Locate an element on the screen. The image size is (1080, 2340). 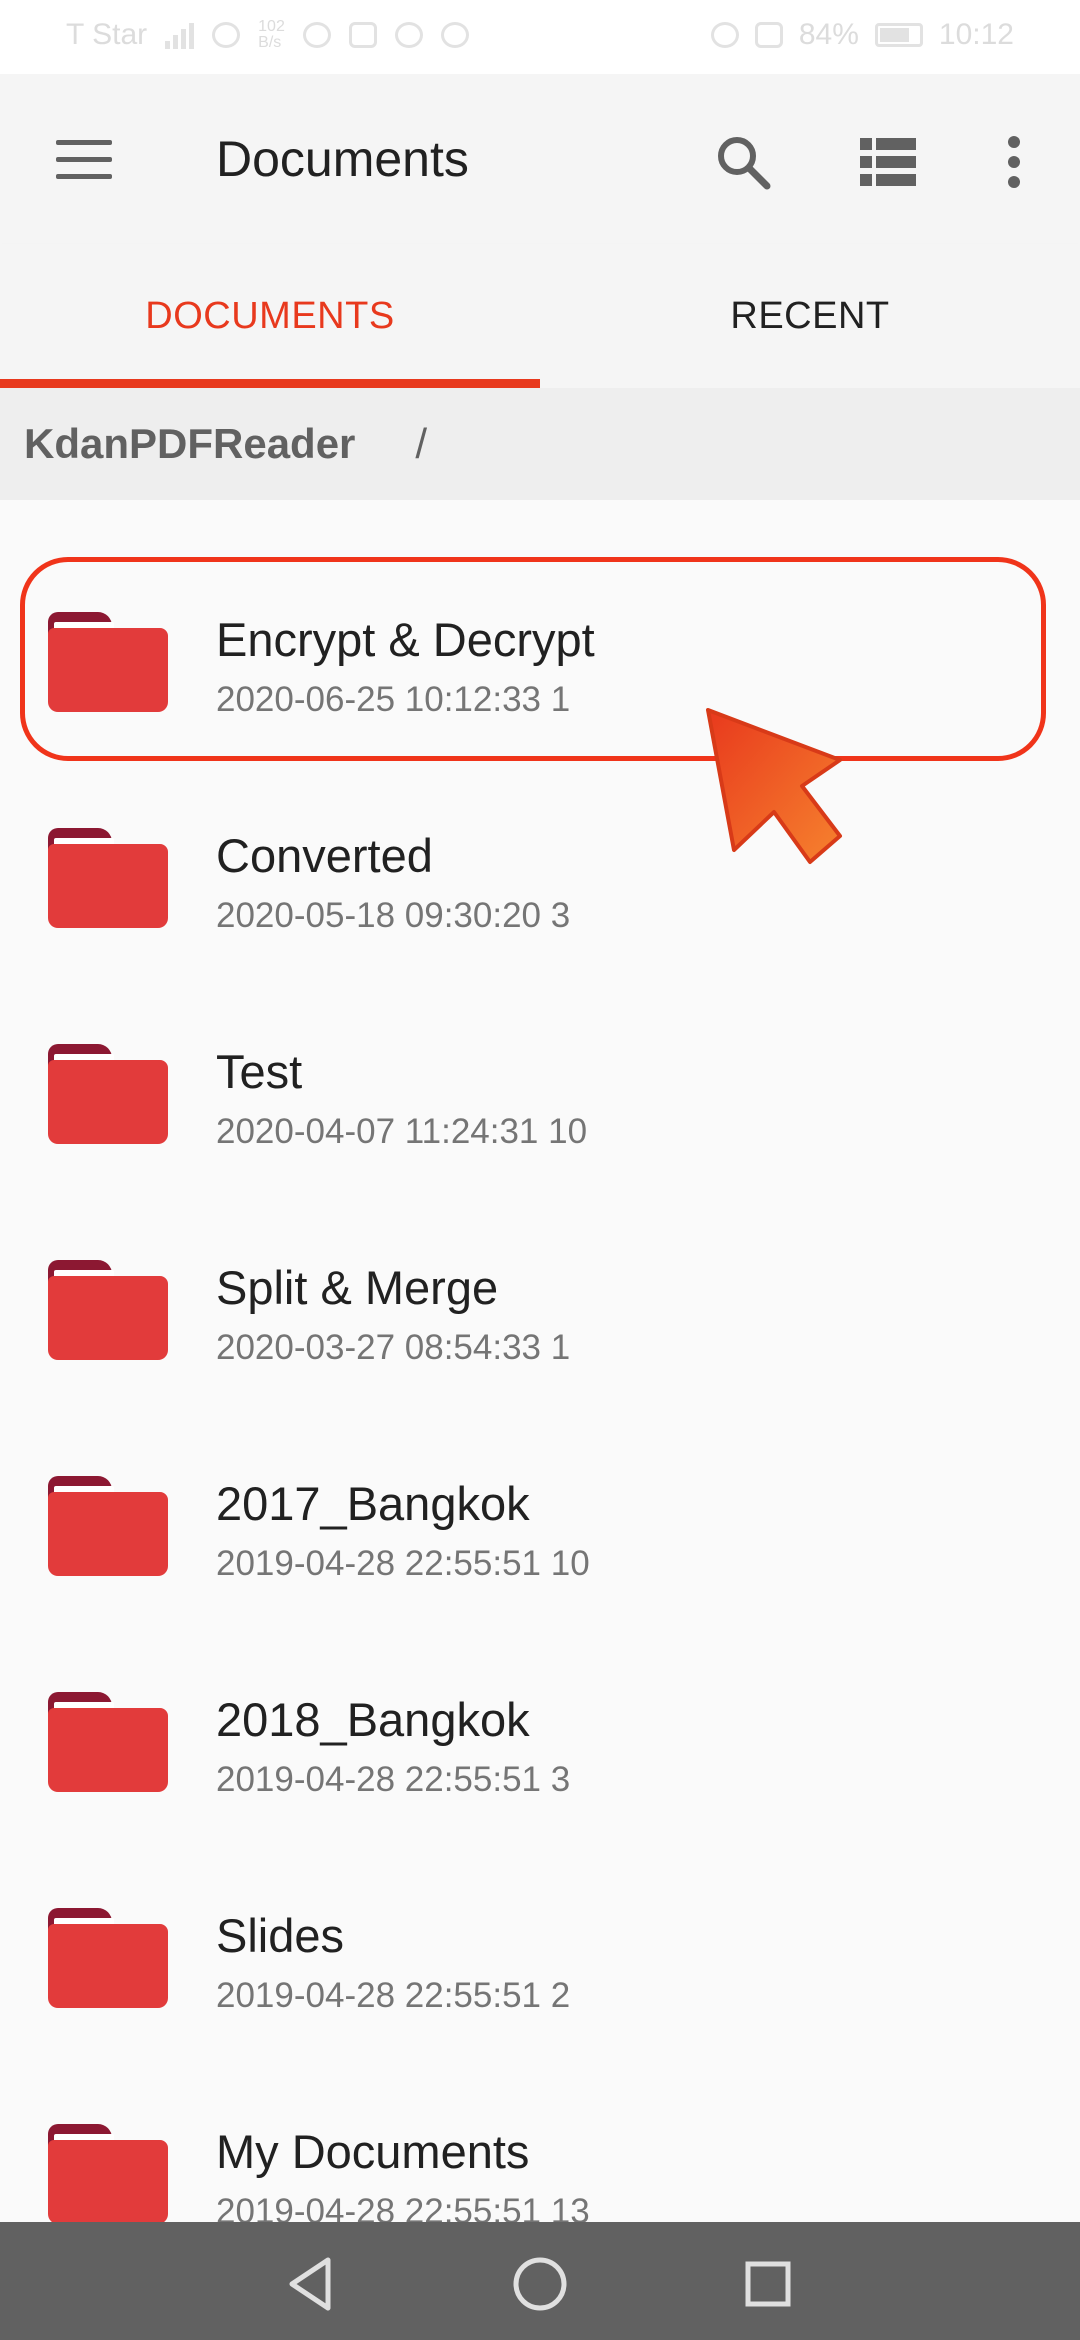
messenger-icon is located at coordinates (454, 35).